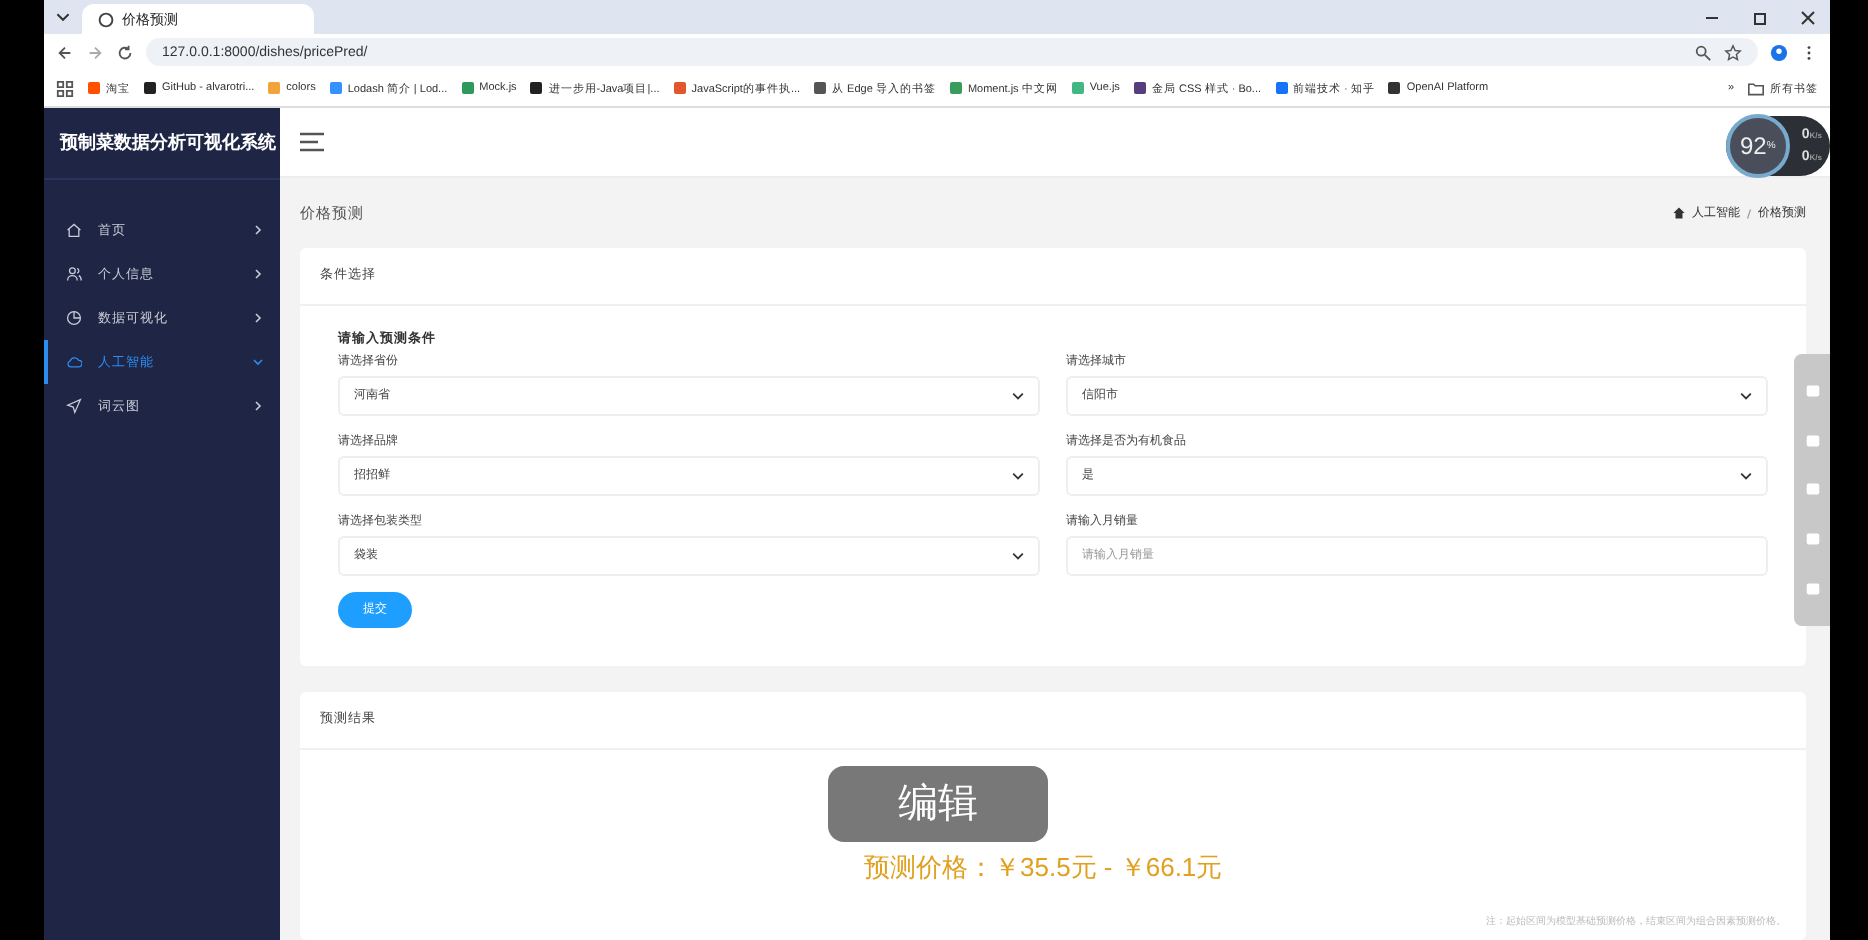  I want to click on folder-icon, so click(1756, 88).